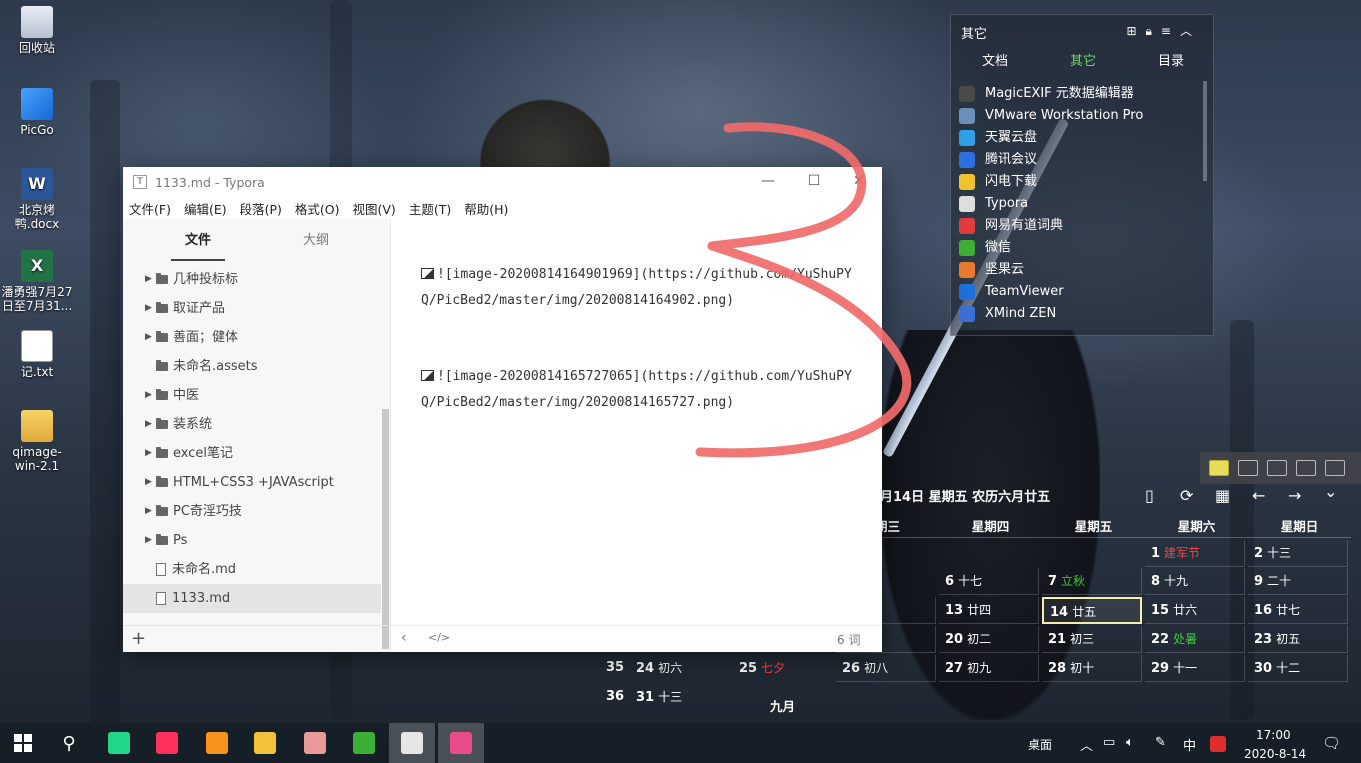 The image size is (1361, 763). What do you see at coordinates (252, 395) in the screenshot?
I see `tree-folder-item: ▶ 中医` at bounding box center [252, 395].